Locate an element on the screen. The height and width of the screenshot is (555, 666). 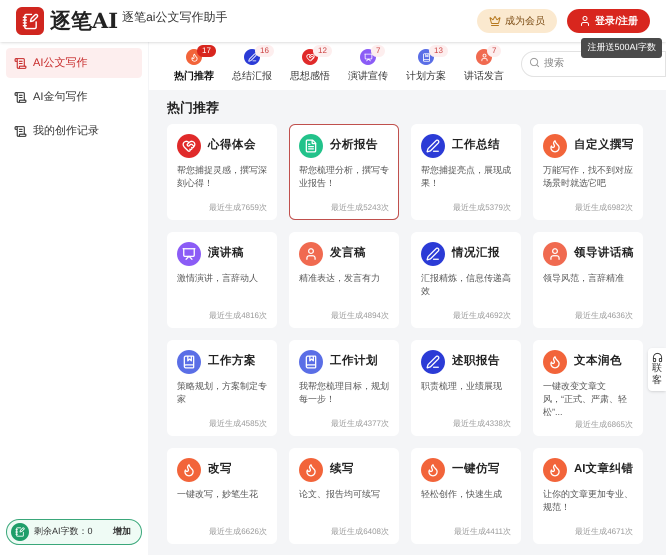
add-button: 增加 is located at coordinates (125, 532).